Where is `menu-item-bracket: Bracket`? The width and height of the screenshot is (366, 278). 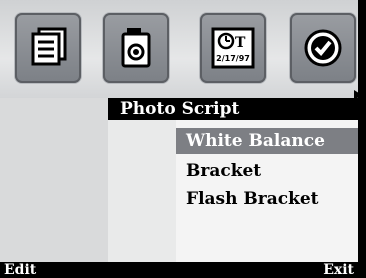
menu-item-bracket: Bracket is located at coordinates (267, 171).